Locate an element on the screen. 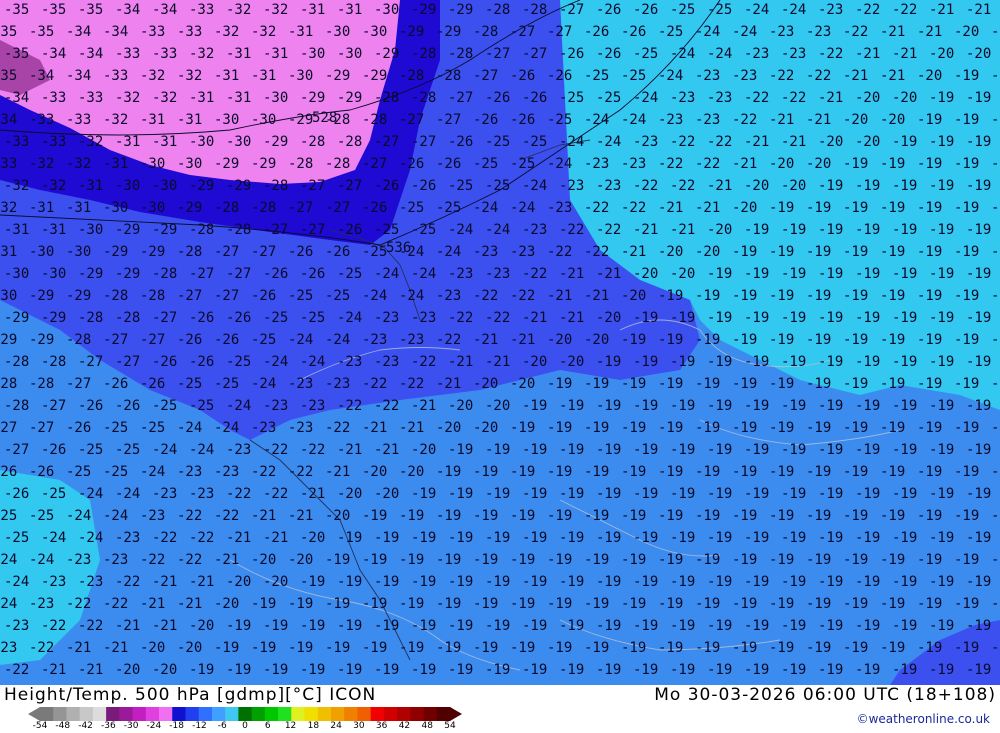 The image size is (1000, 733). isotherm-label: -29 is located at coordinates (275, 142).